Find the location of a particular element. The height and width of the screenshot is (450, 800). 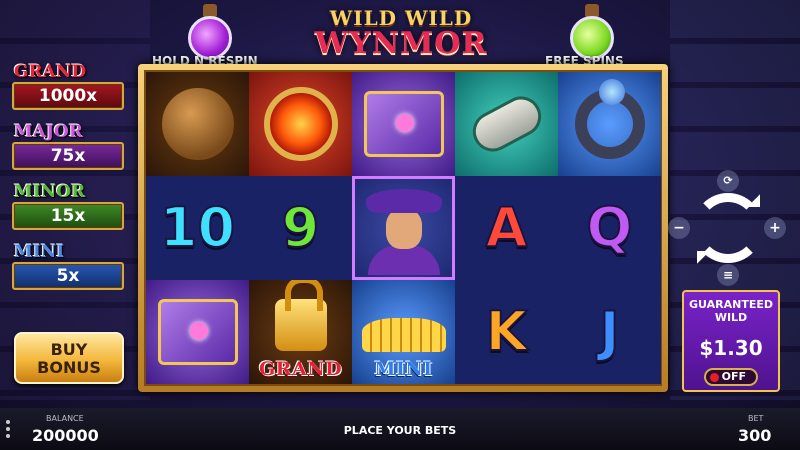

symbol-j: J is located at coordinates (609, 332).